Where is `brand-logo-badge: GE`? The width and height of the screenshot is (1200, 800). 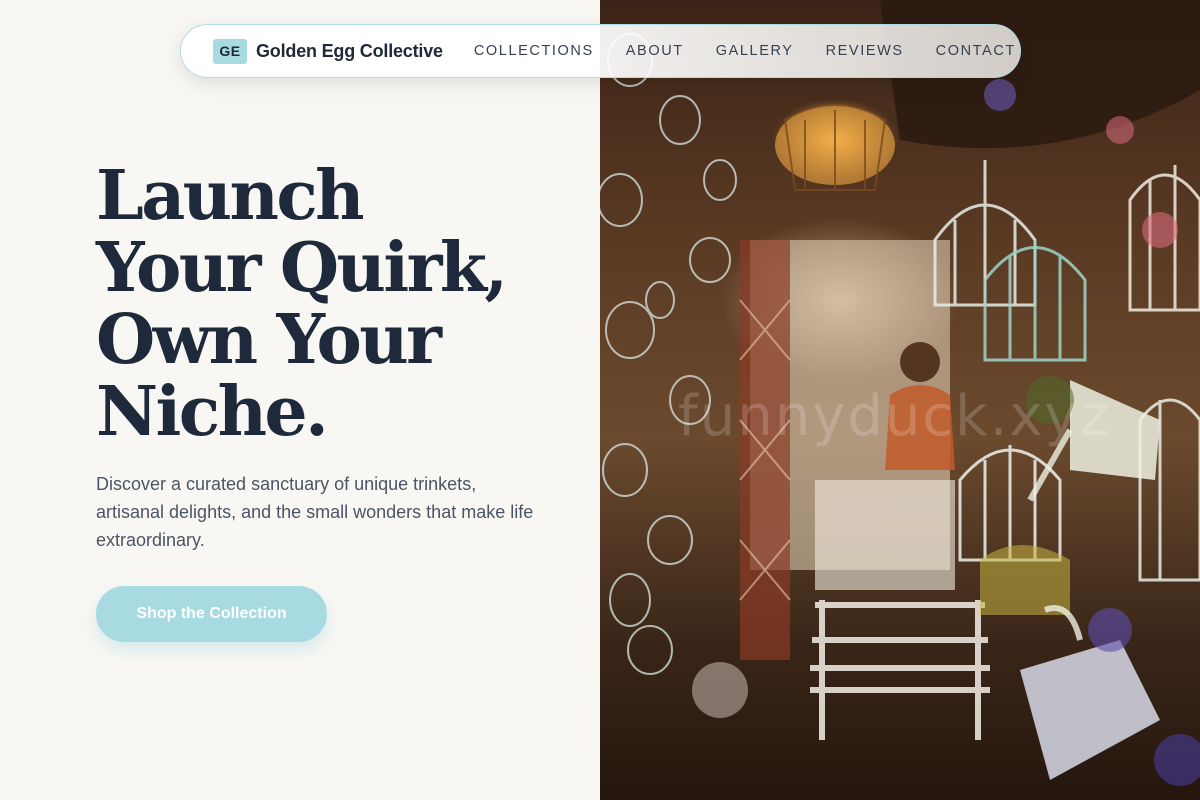 brand-logo-badge: GE is located at coordinates (230, 51).